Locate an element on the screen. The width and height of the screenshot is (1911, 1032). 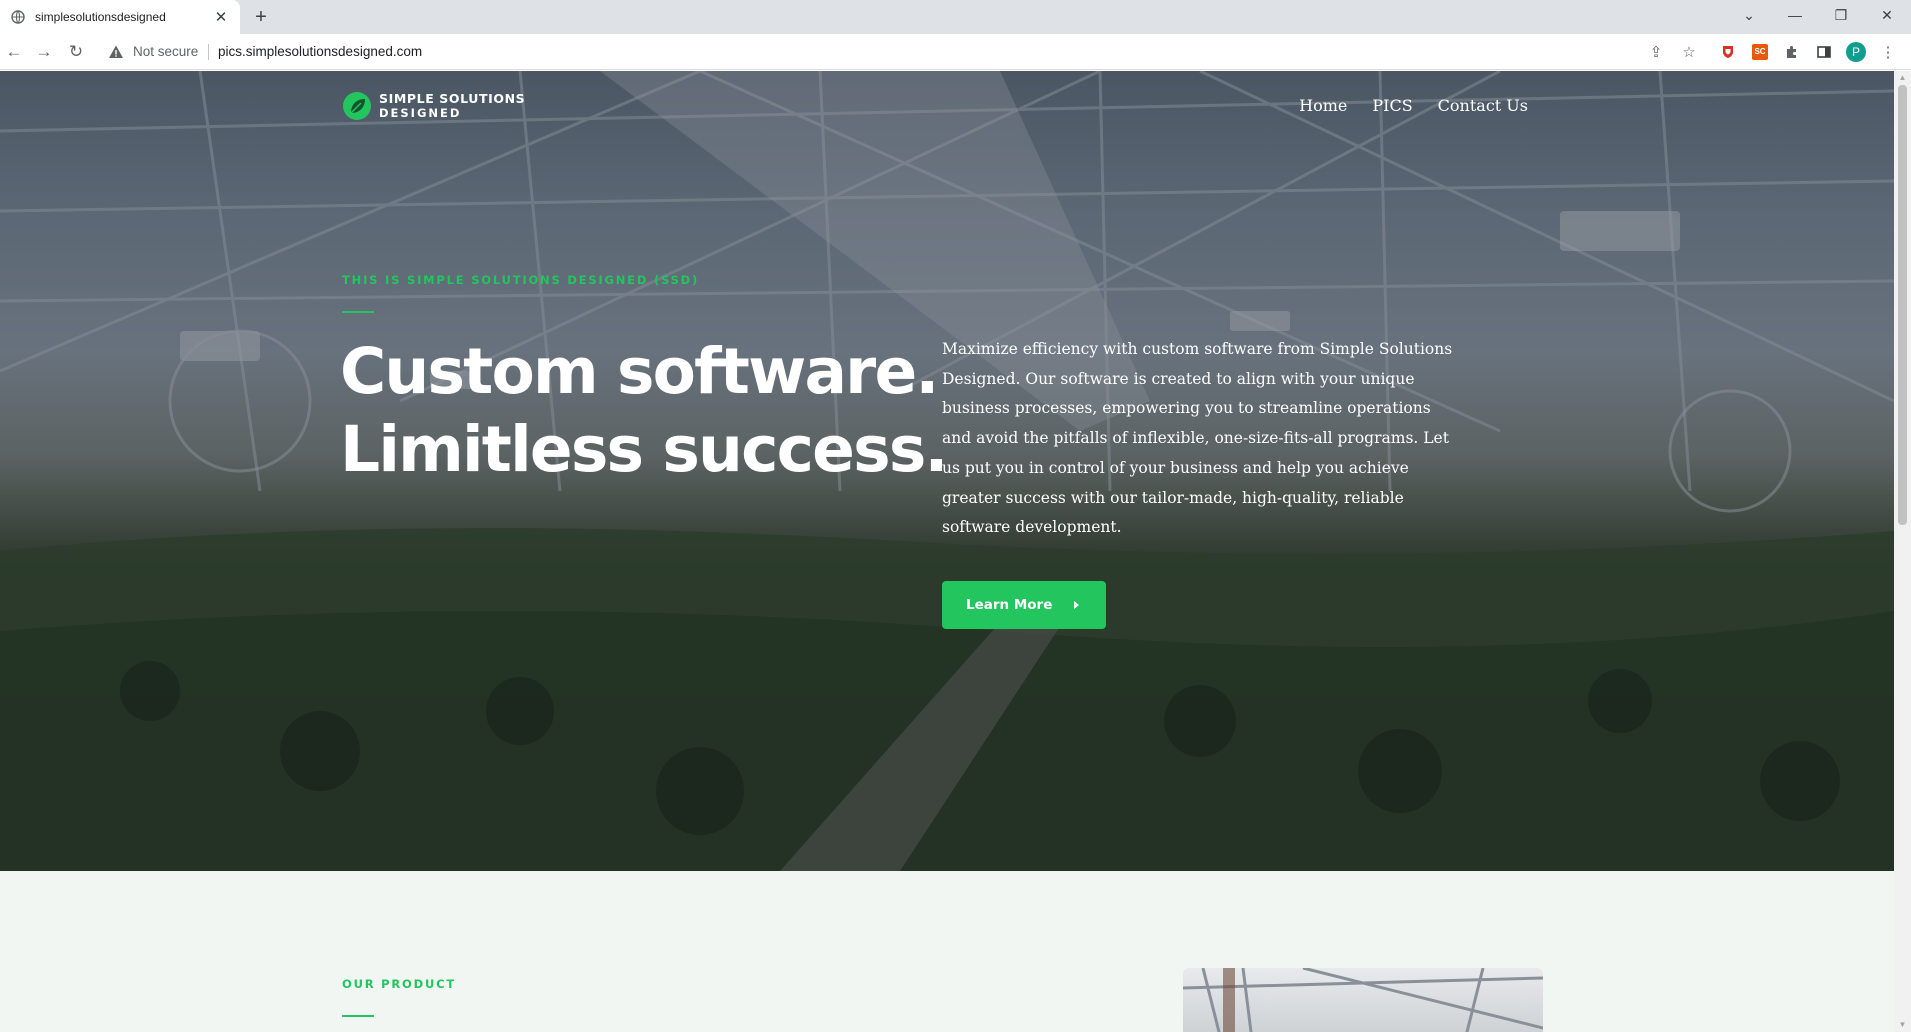
caret-right-icon is located at coordinates (1077, 605).